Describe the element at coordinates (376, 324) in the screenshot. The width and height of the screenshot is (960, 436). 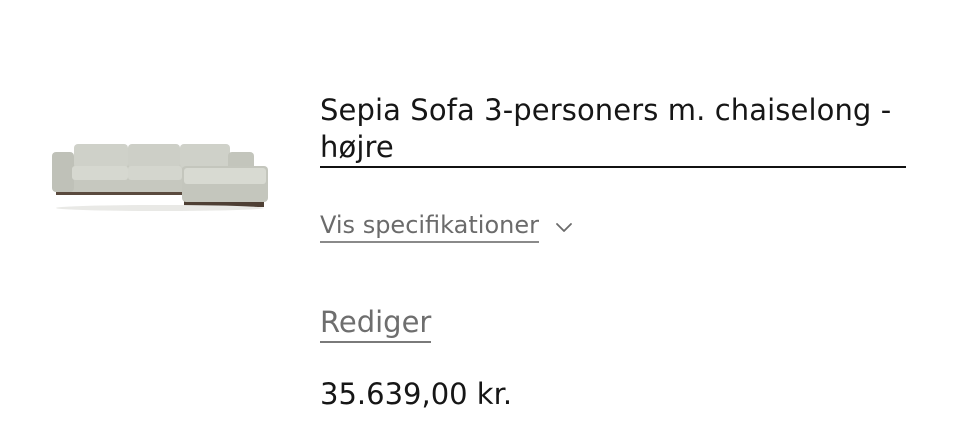
I see `edit-button: Rediger` at that location.